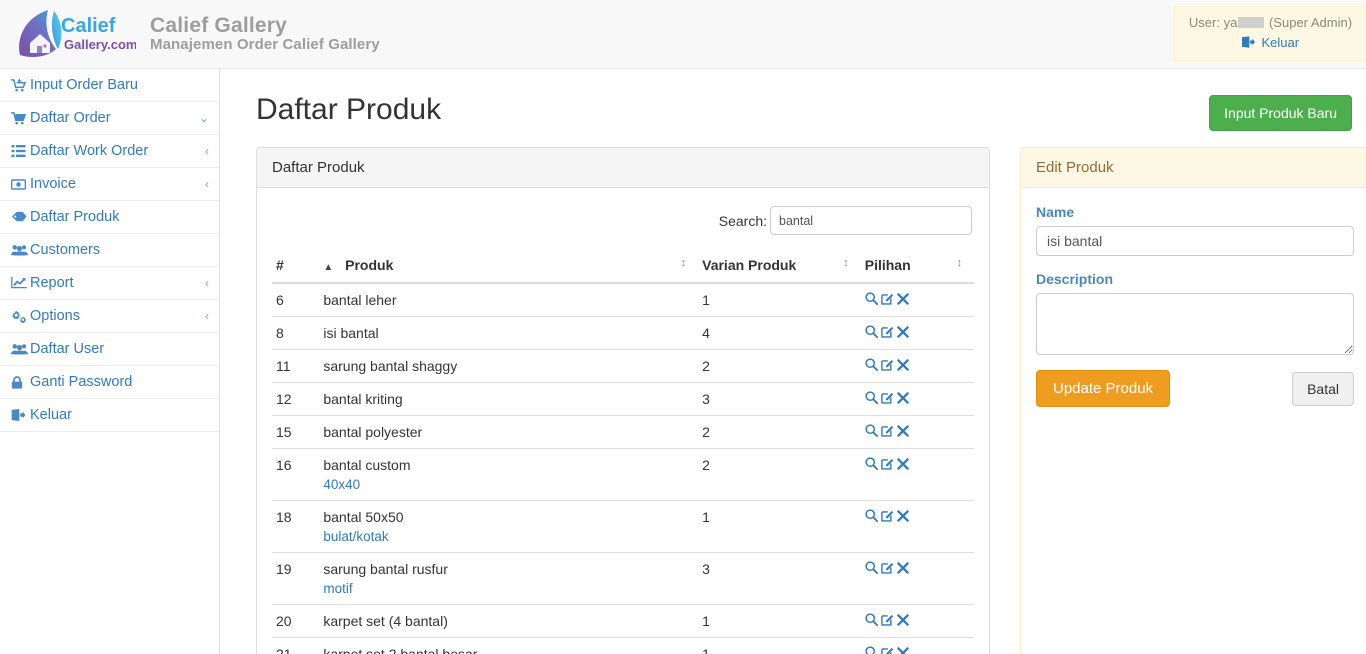  Describe the element at coordinates (400, 650) in the screenshot. I see `produk-name: karpet set 2 bantal besar` at that location.